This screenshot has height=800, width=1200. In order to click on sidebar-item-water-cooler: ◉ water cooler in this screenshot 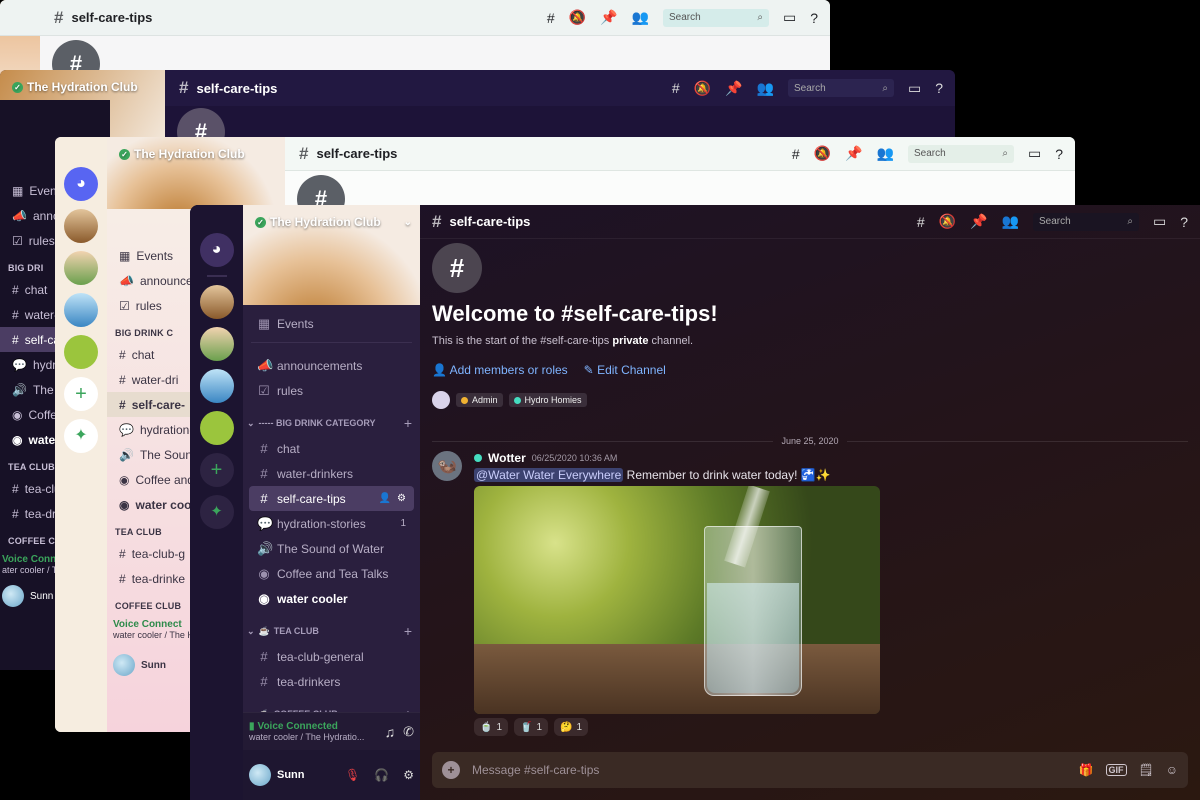, I will do `click(331, 598)`.